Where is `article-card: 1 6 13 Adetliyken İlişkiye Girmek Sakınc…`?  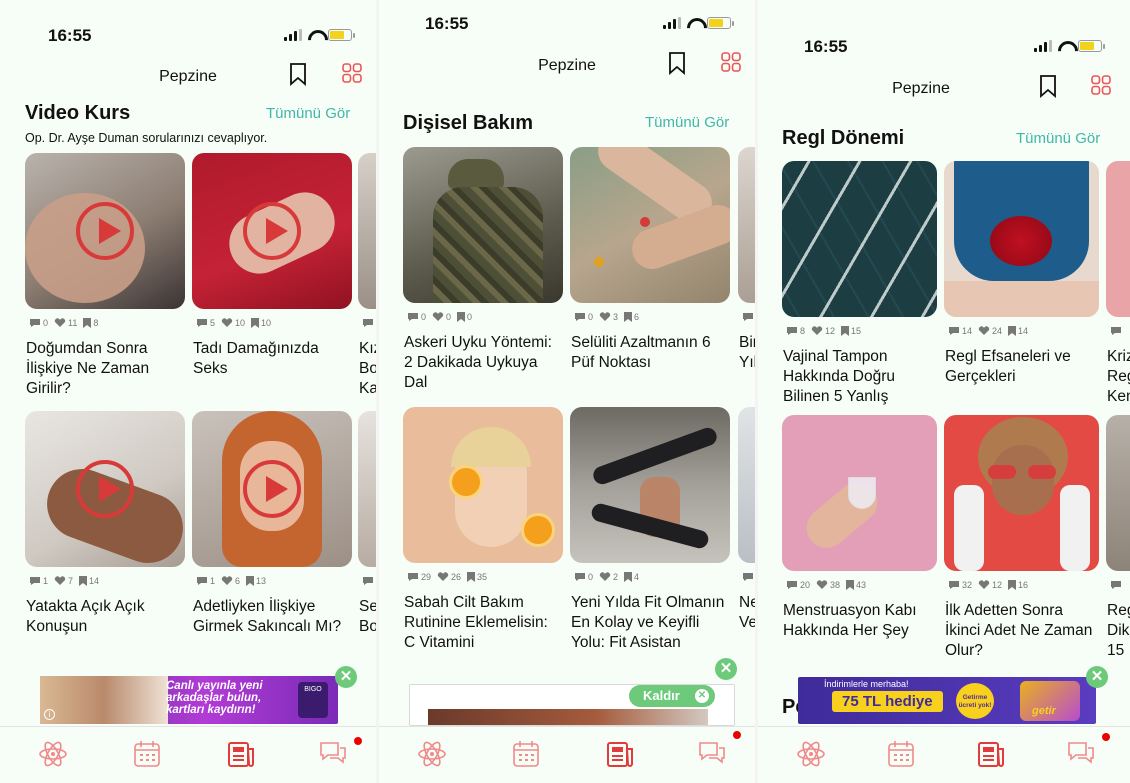
article-card: 1 6 13 Adetliyken İlişkiye Girmek Sakınc… is located at coordinates (272, 524).